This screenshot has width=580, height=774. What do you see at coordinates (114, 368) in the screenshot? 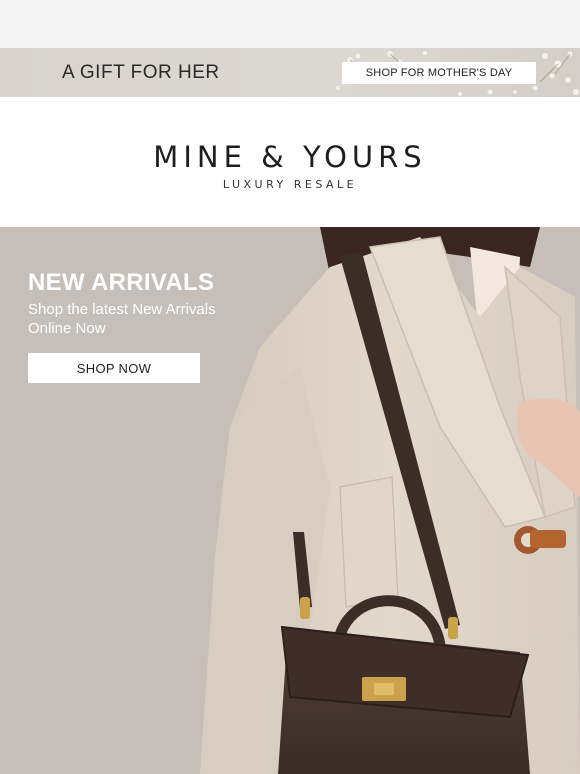
I see `shop-now-button: SHOP NOW` at bounding box center [114, 368].